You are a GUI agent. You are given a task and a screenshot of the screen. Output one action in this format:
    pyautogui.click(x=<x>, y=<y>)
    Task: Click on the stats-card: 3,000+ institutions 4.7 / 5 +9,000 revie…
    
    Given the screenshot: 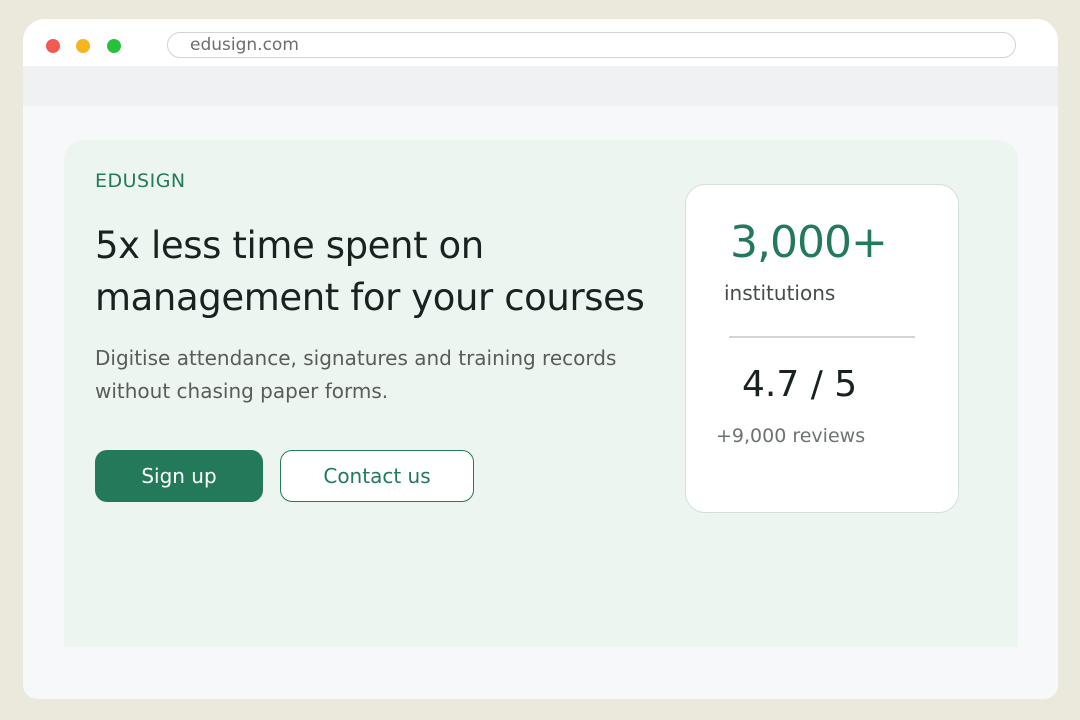 What is the action you would take?
    pyautogui.click(x=822, y=348)
    